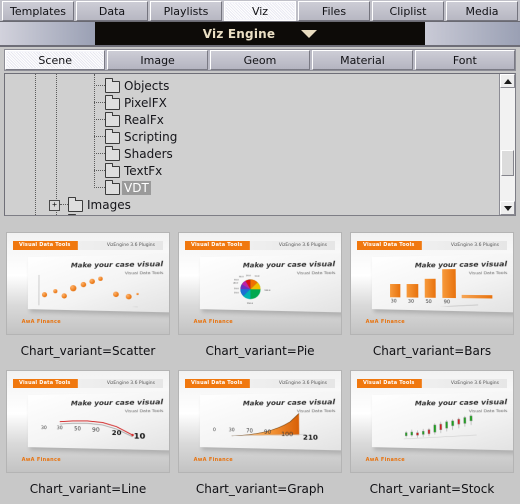 This screenshot has width=520, height=504. I want to click on tab-label: Playlists, so click(186, 11).